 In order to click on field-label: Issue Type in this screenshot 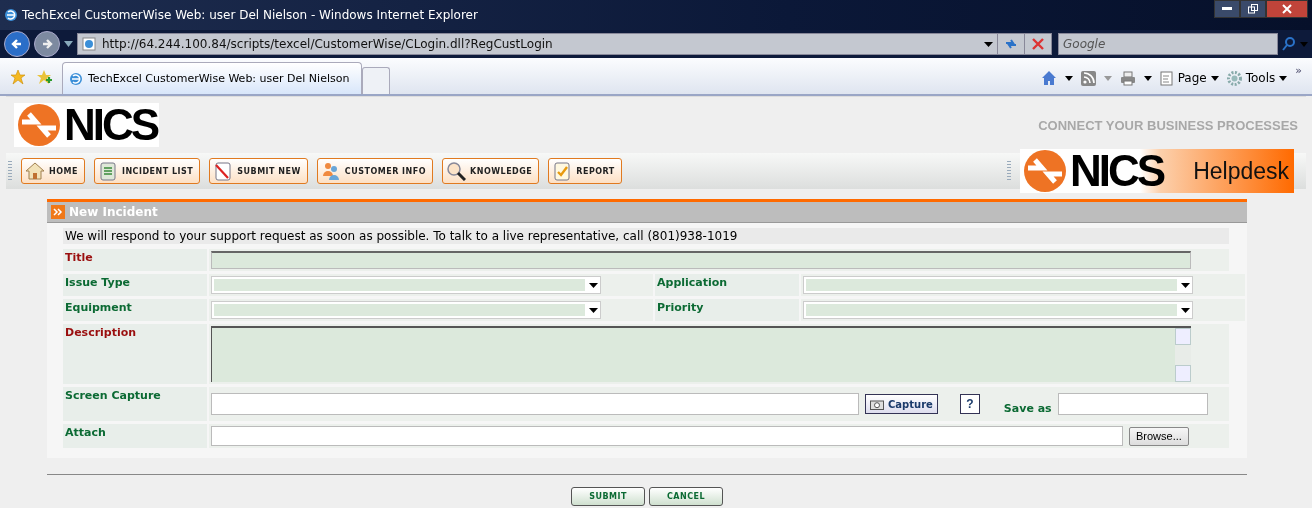, I will do `click(97, 282)`.